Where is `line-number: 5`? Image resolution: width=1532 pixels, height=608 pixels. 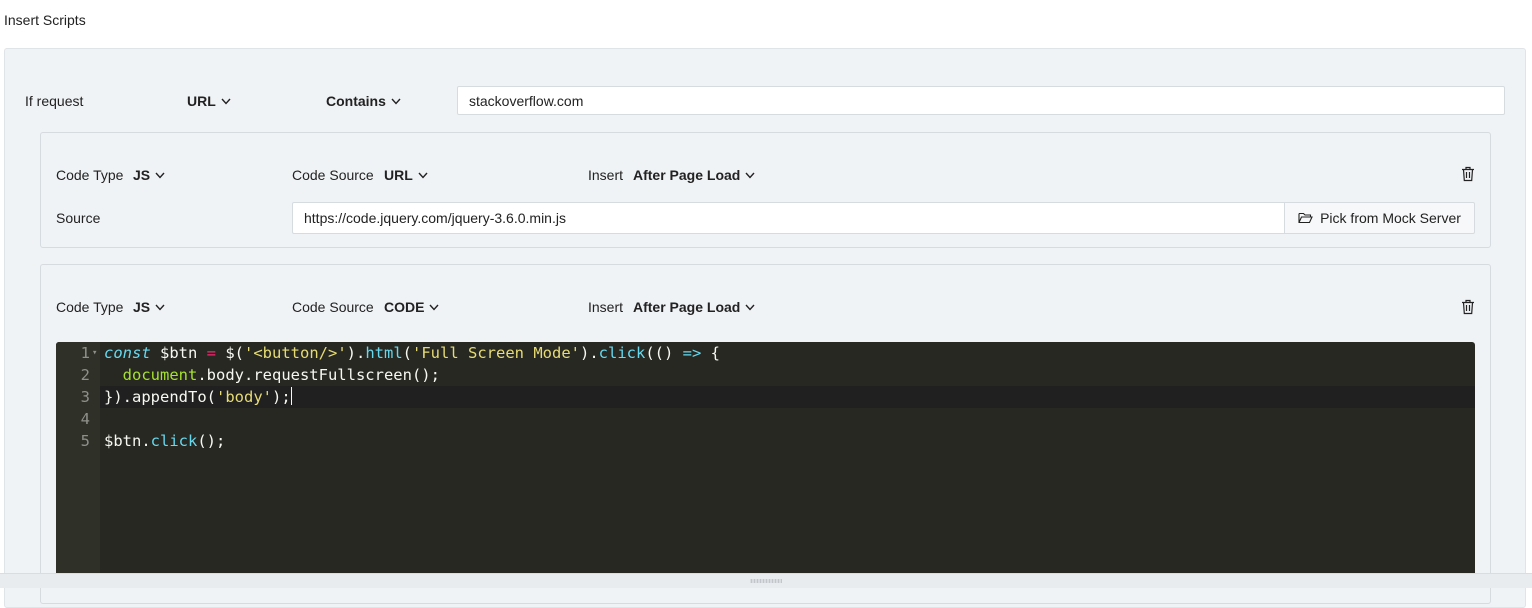
line-number: 5 is located at coordinates (85, 441).